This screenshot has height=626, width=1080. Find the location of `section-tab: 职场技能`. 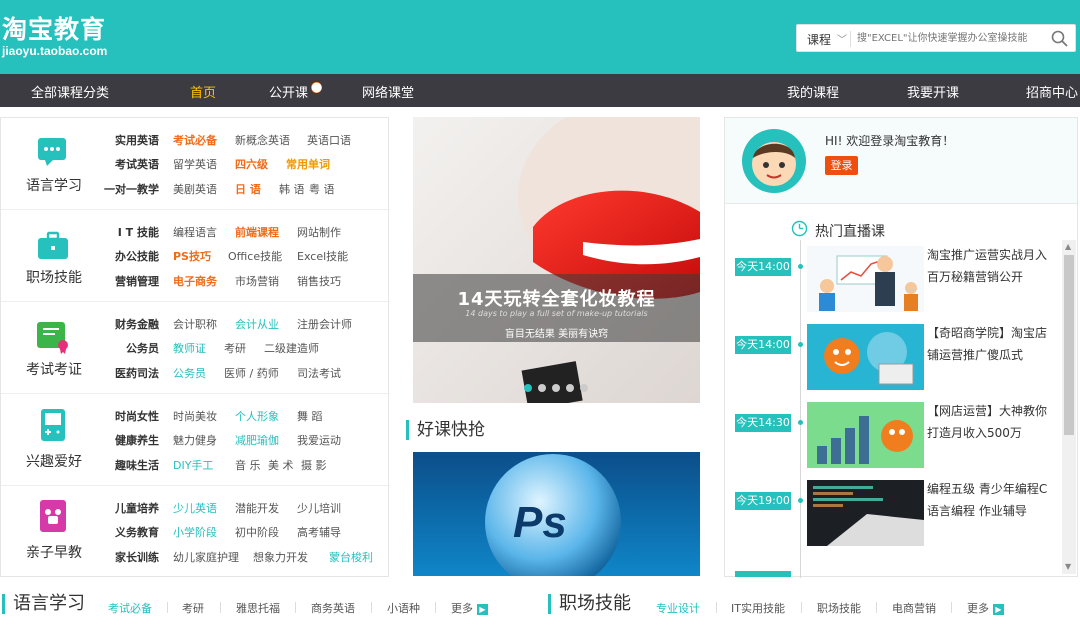

section-tab: 职场技能 is located at coordinates (839, 608).